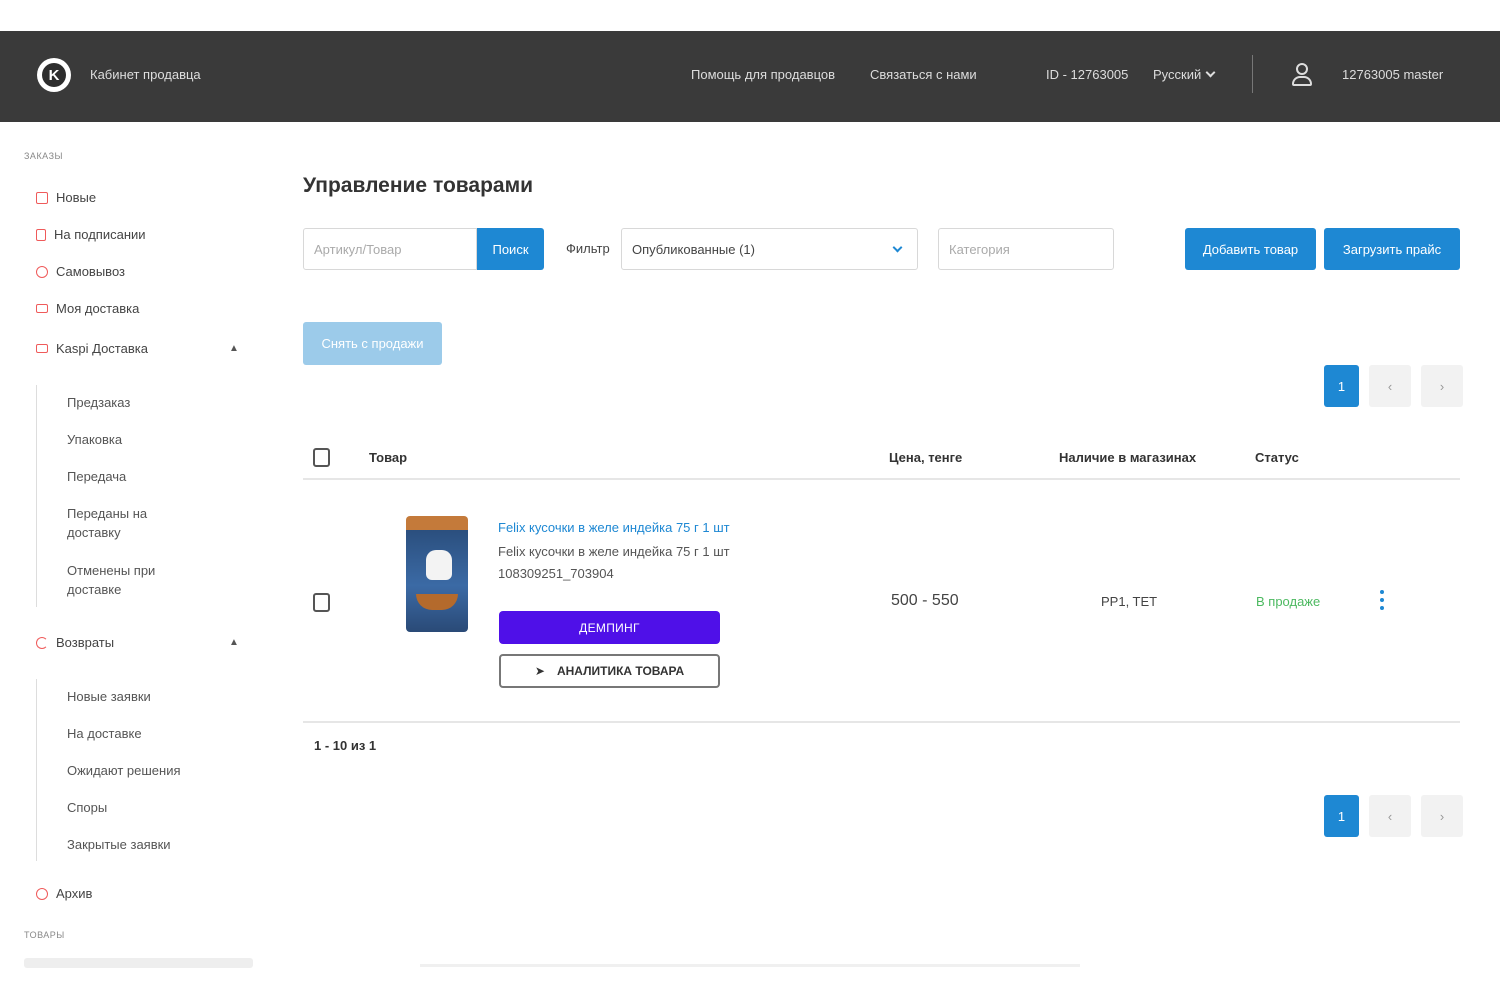  I want to click on sidebar-item-archive: Архив, so click(64, 893).